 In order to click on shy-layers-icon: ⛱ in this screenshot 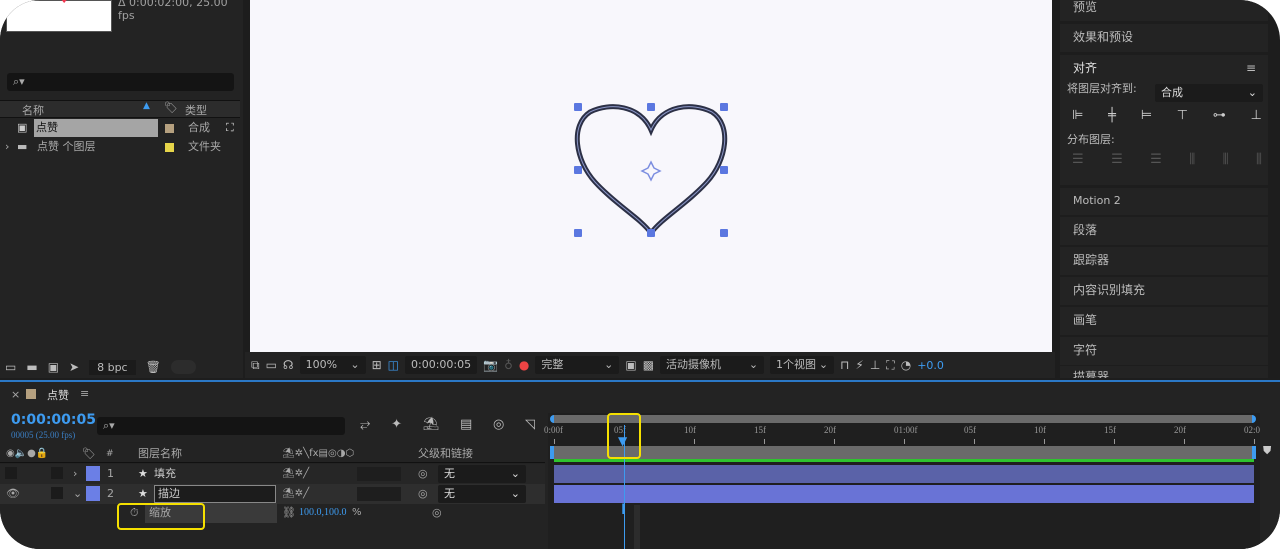, I will do `click(431, 424)`.